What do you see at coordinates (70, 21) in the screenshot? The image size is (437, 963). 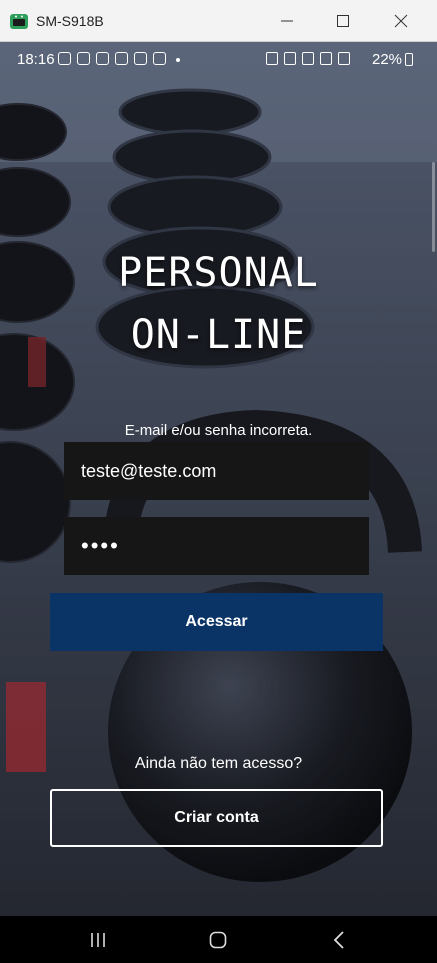 I see `window-title: SM-S918B` at bounding box center [70, 21].